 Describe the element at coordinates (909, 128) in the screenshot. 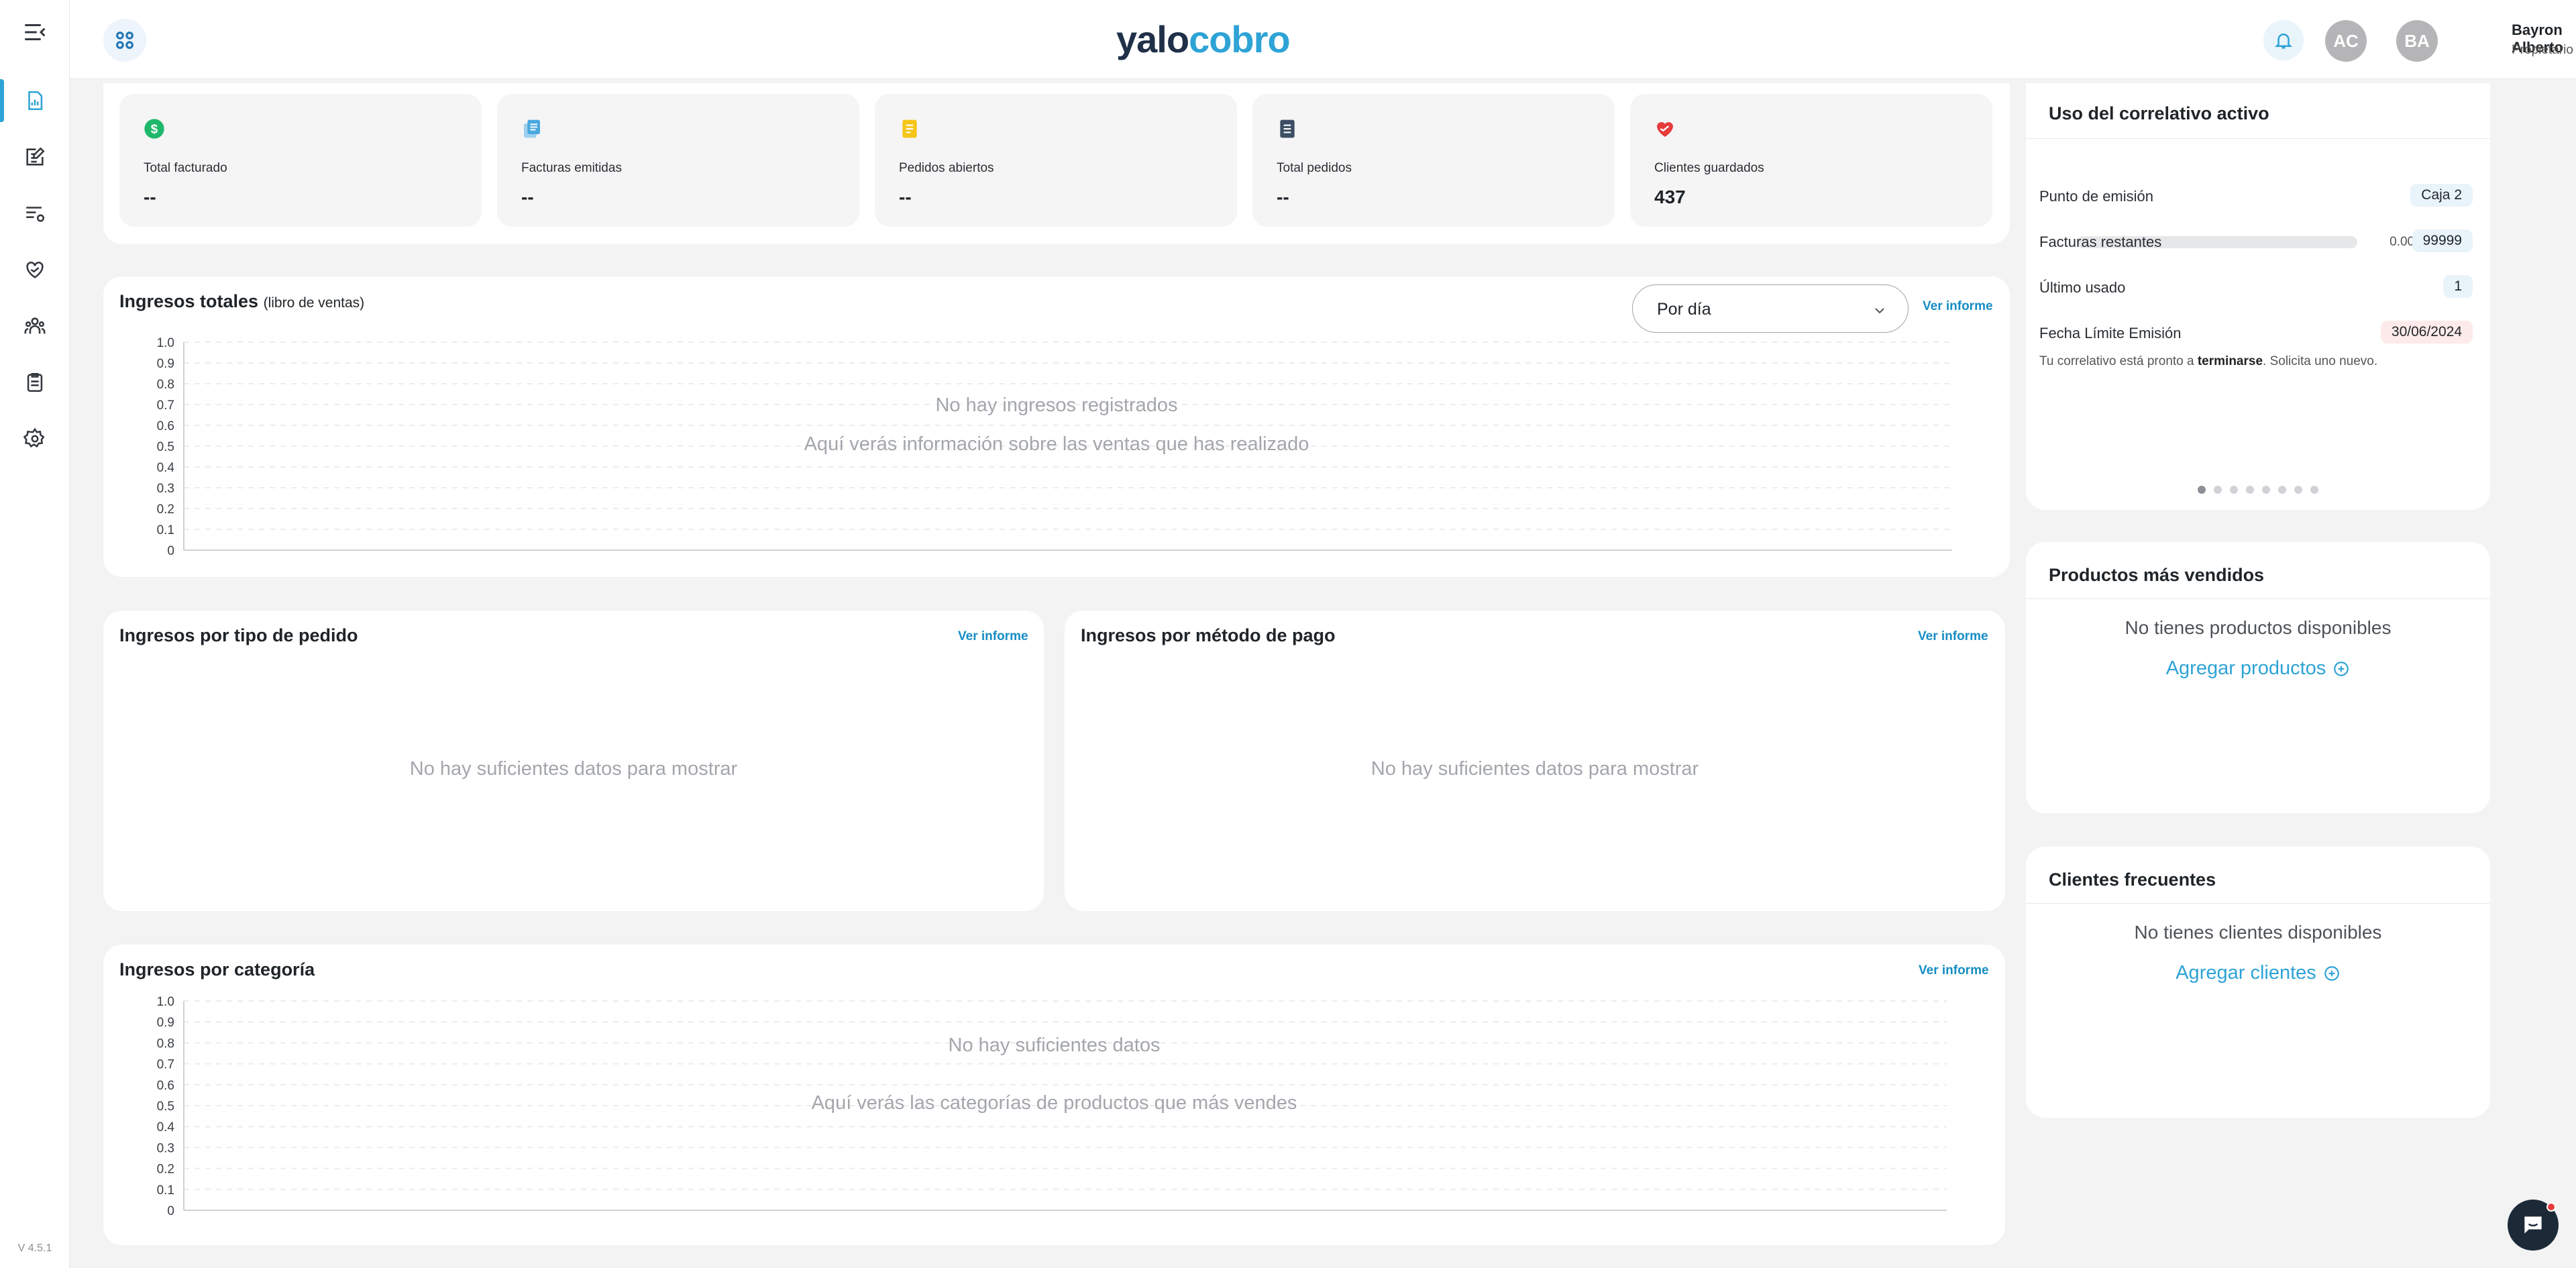

I see `note-icon` at that location.